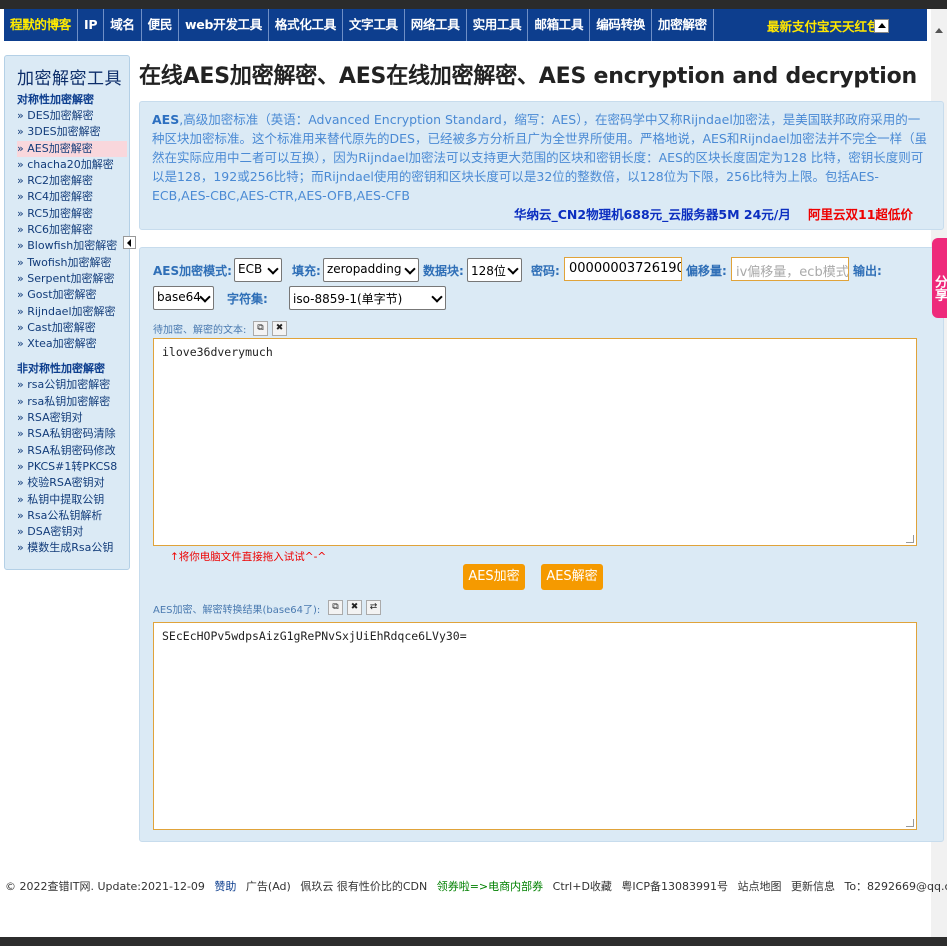  What do you see at coordinates (73, 402) in the screenshot?
I see `sidebar-item-rsa-private: rsa私钥加密解密` at bounding box center [73, 402].